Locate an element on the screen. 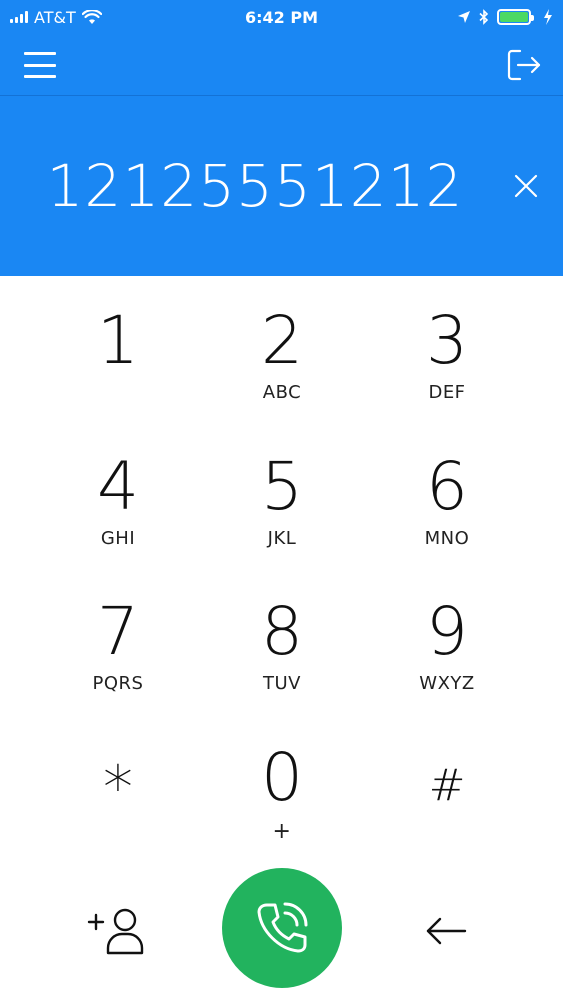 This screenshot has height=1000, width=563. arrow-left-icon is located at coordinates (446, 931).